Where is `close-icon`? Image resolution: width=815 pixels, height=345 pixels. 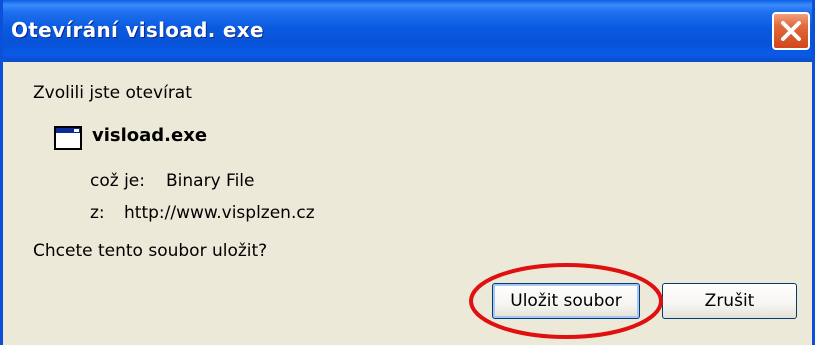 close-icon is located at coordinates (791, 31).